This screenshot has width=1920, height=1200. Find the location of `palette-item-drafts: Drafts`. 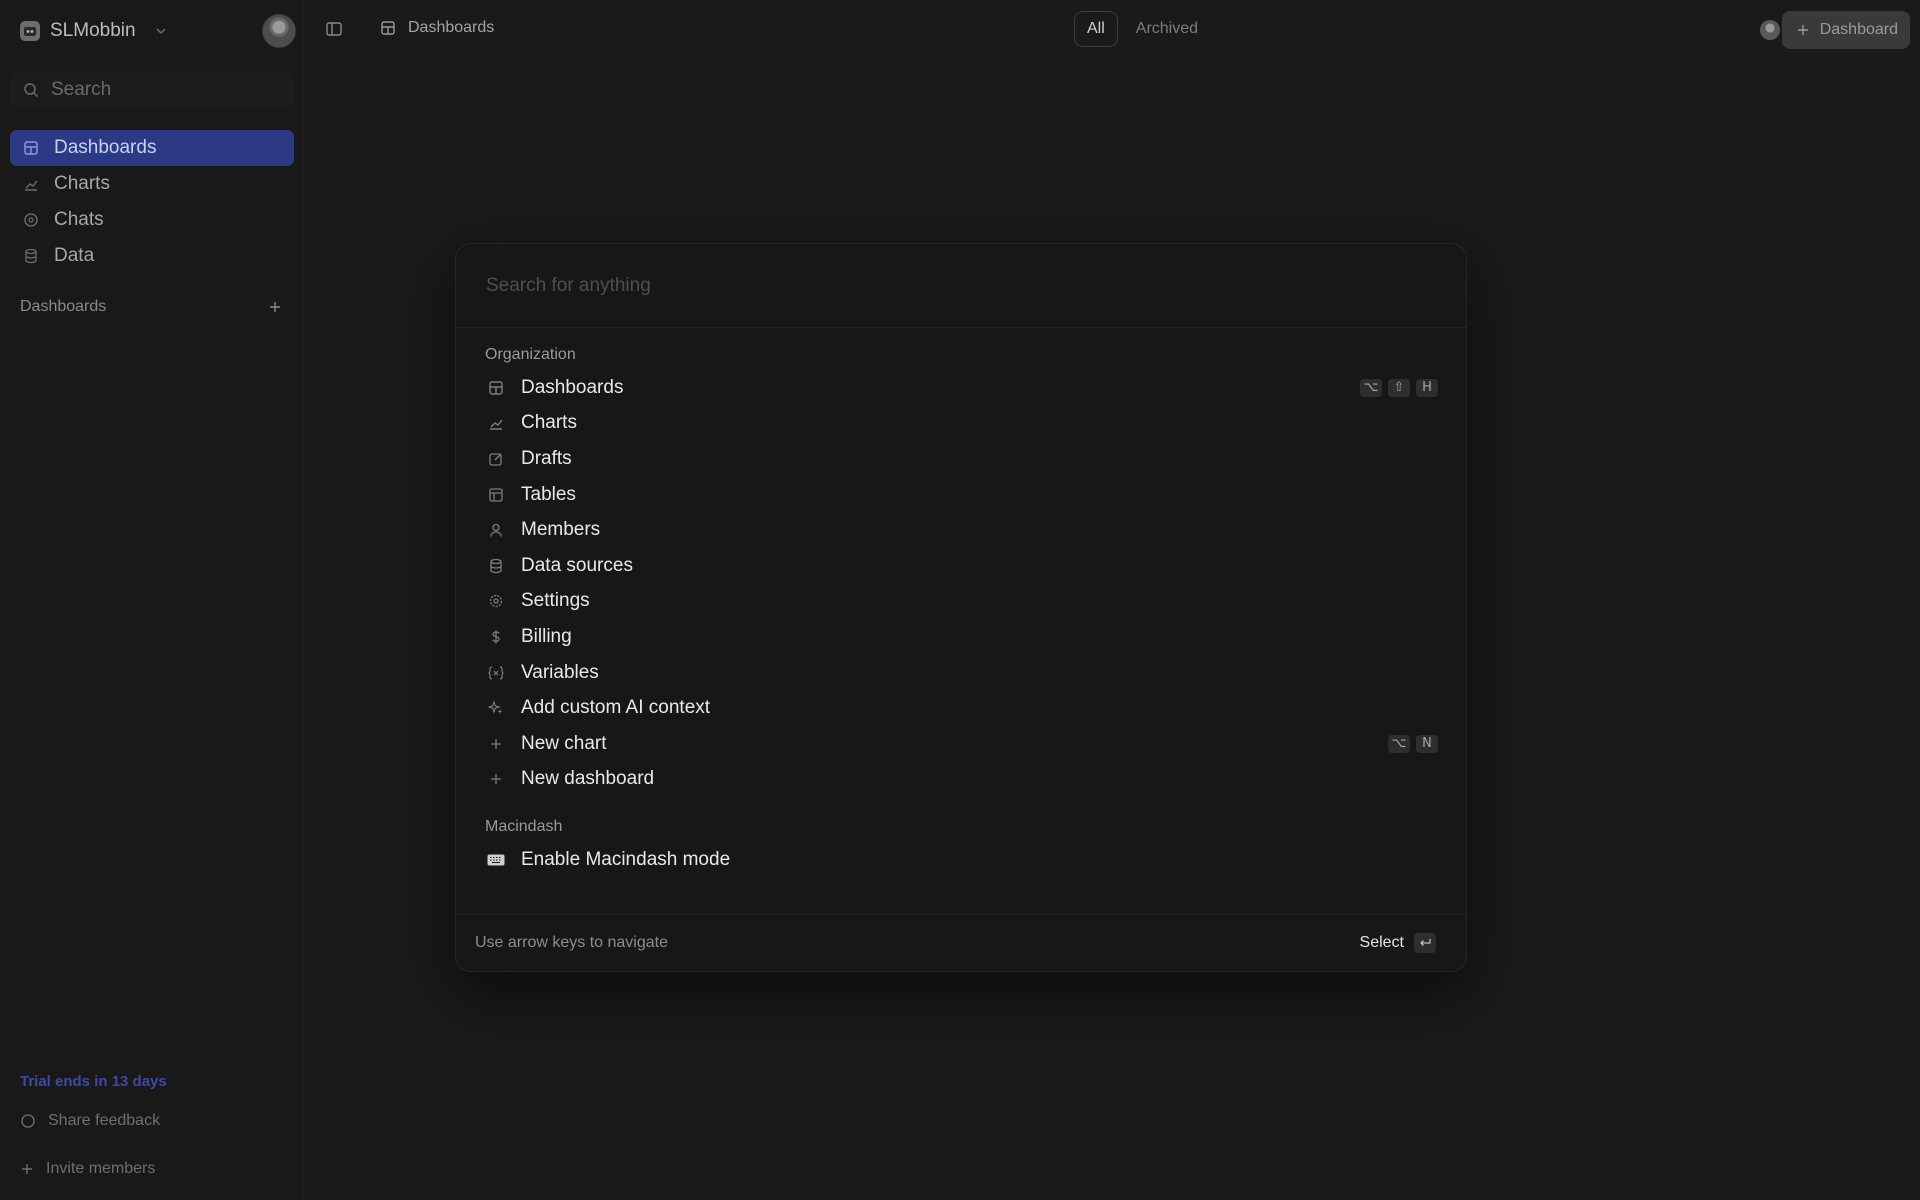

palette-item-drafts: Drafts is located at coordinates (961, 459).